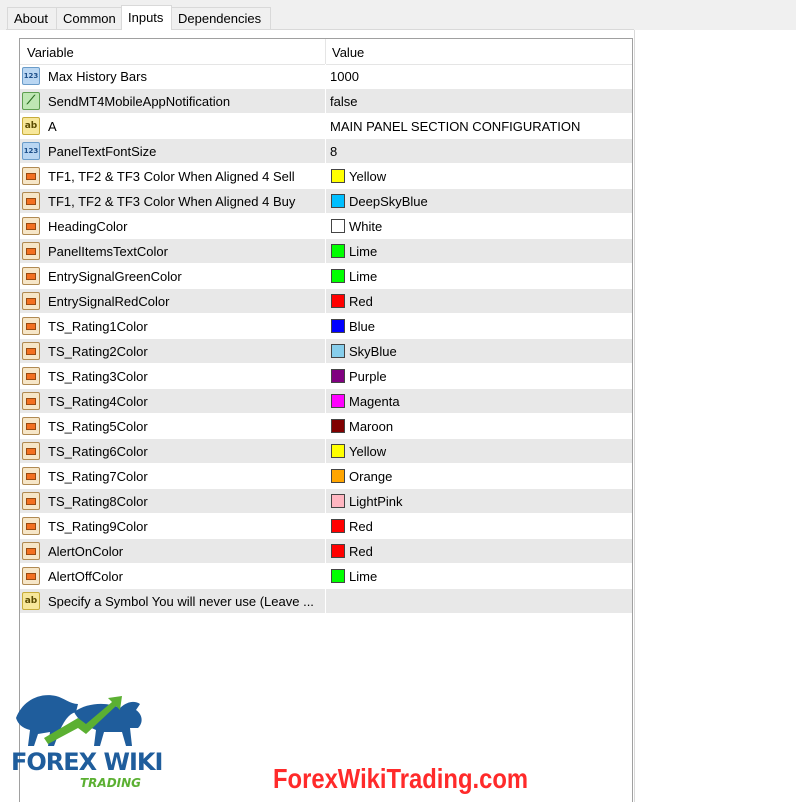  Describe the element at coordinates (98, 526) in the screenshot. I see `variable-name: TS_Rating9Color` at that location.